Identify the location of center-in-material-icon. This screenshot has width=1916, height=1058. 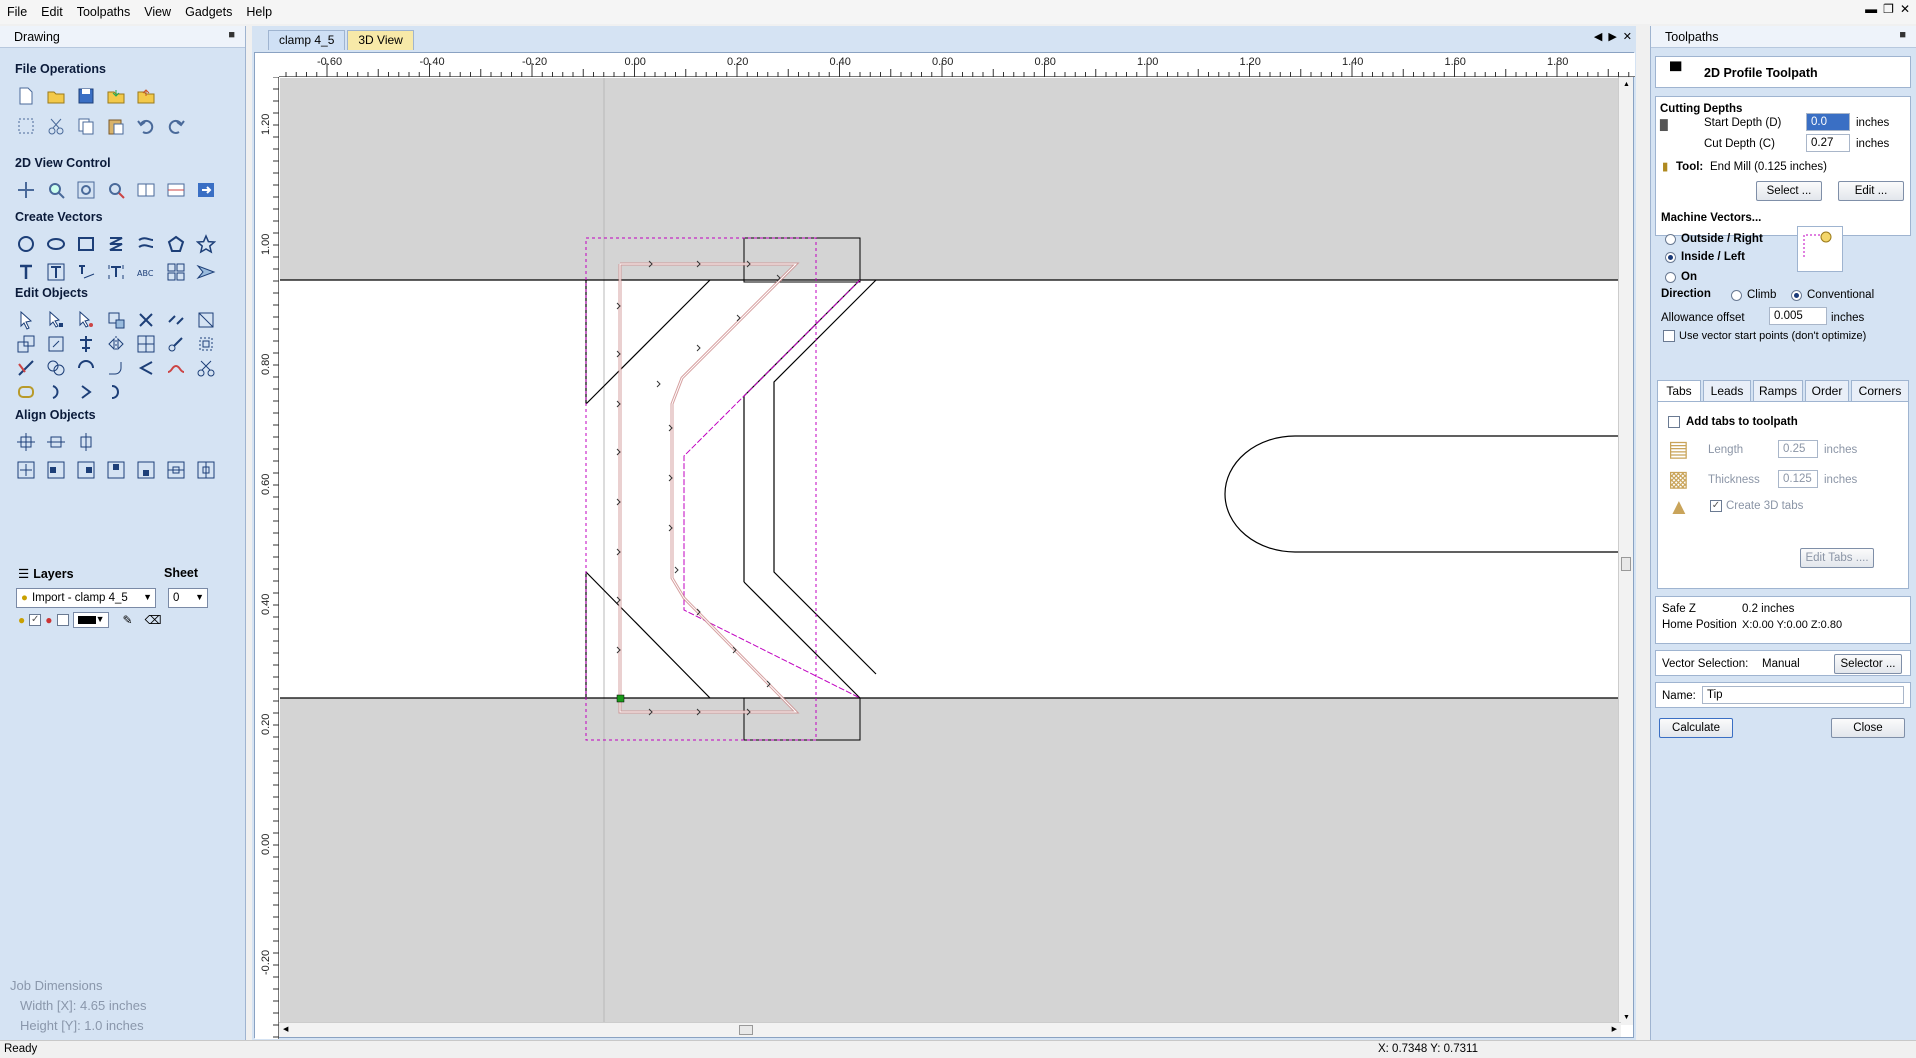
(26, 470).